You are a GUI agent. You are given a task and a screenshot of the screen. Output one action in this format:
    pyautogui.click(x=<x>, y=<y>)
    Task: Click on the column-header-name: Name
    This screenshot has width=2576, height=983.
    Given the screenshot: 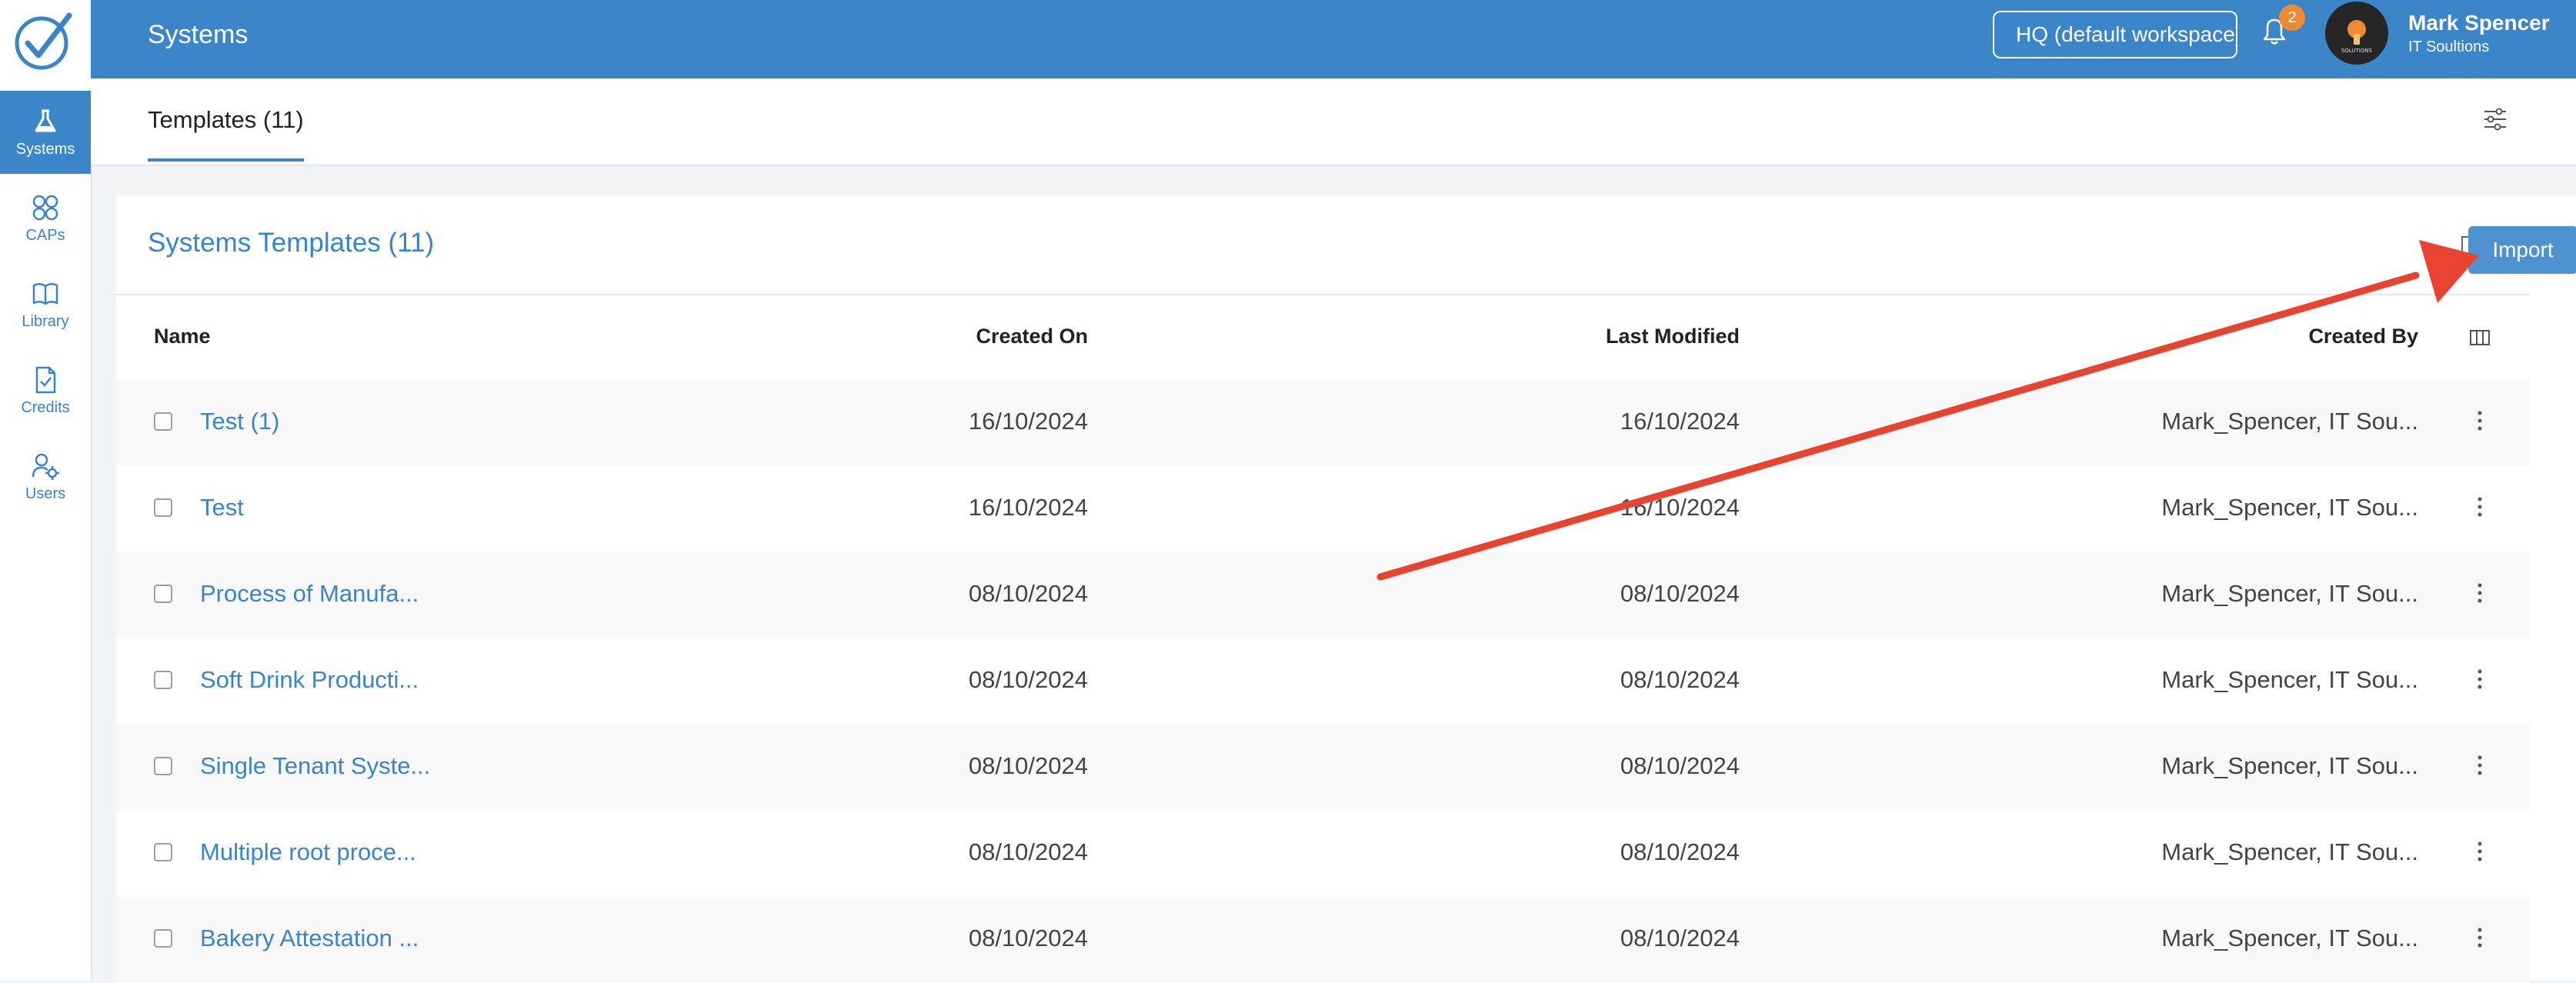 What is the action you would take?
    pyautogui.click(x=182, y=336)
    